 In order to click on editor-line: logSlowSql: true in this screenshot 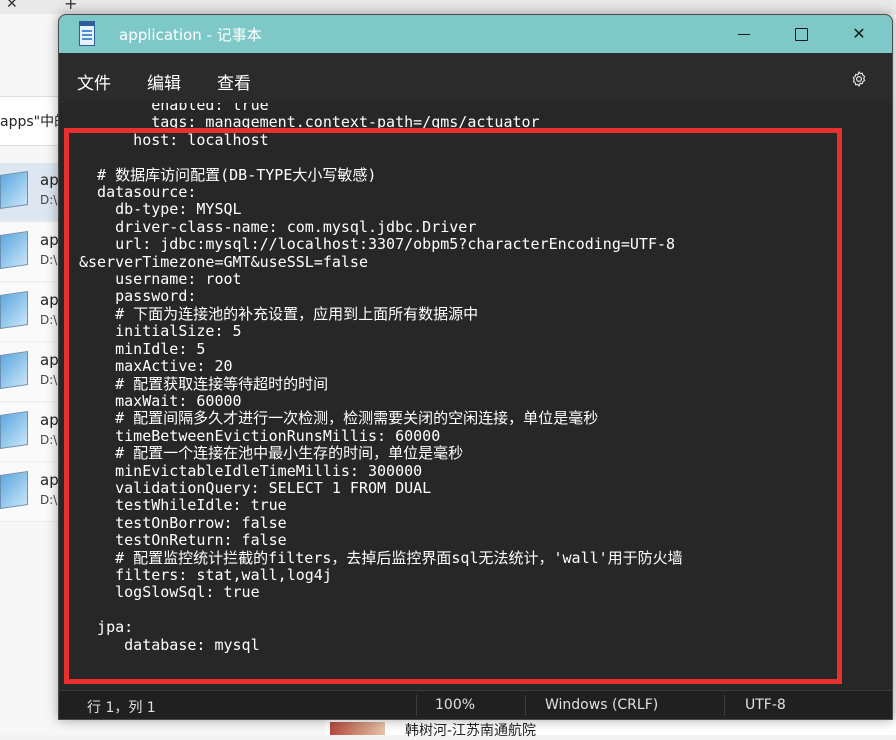, I will do `click(169, 592)`.